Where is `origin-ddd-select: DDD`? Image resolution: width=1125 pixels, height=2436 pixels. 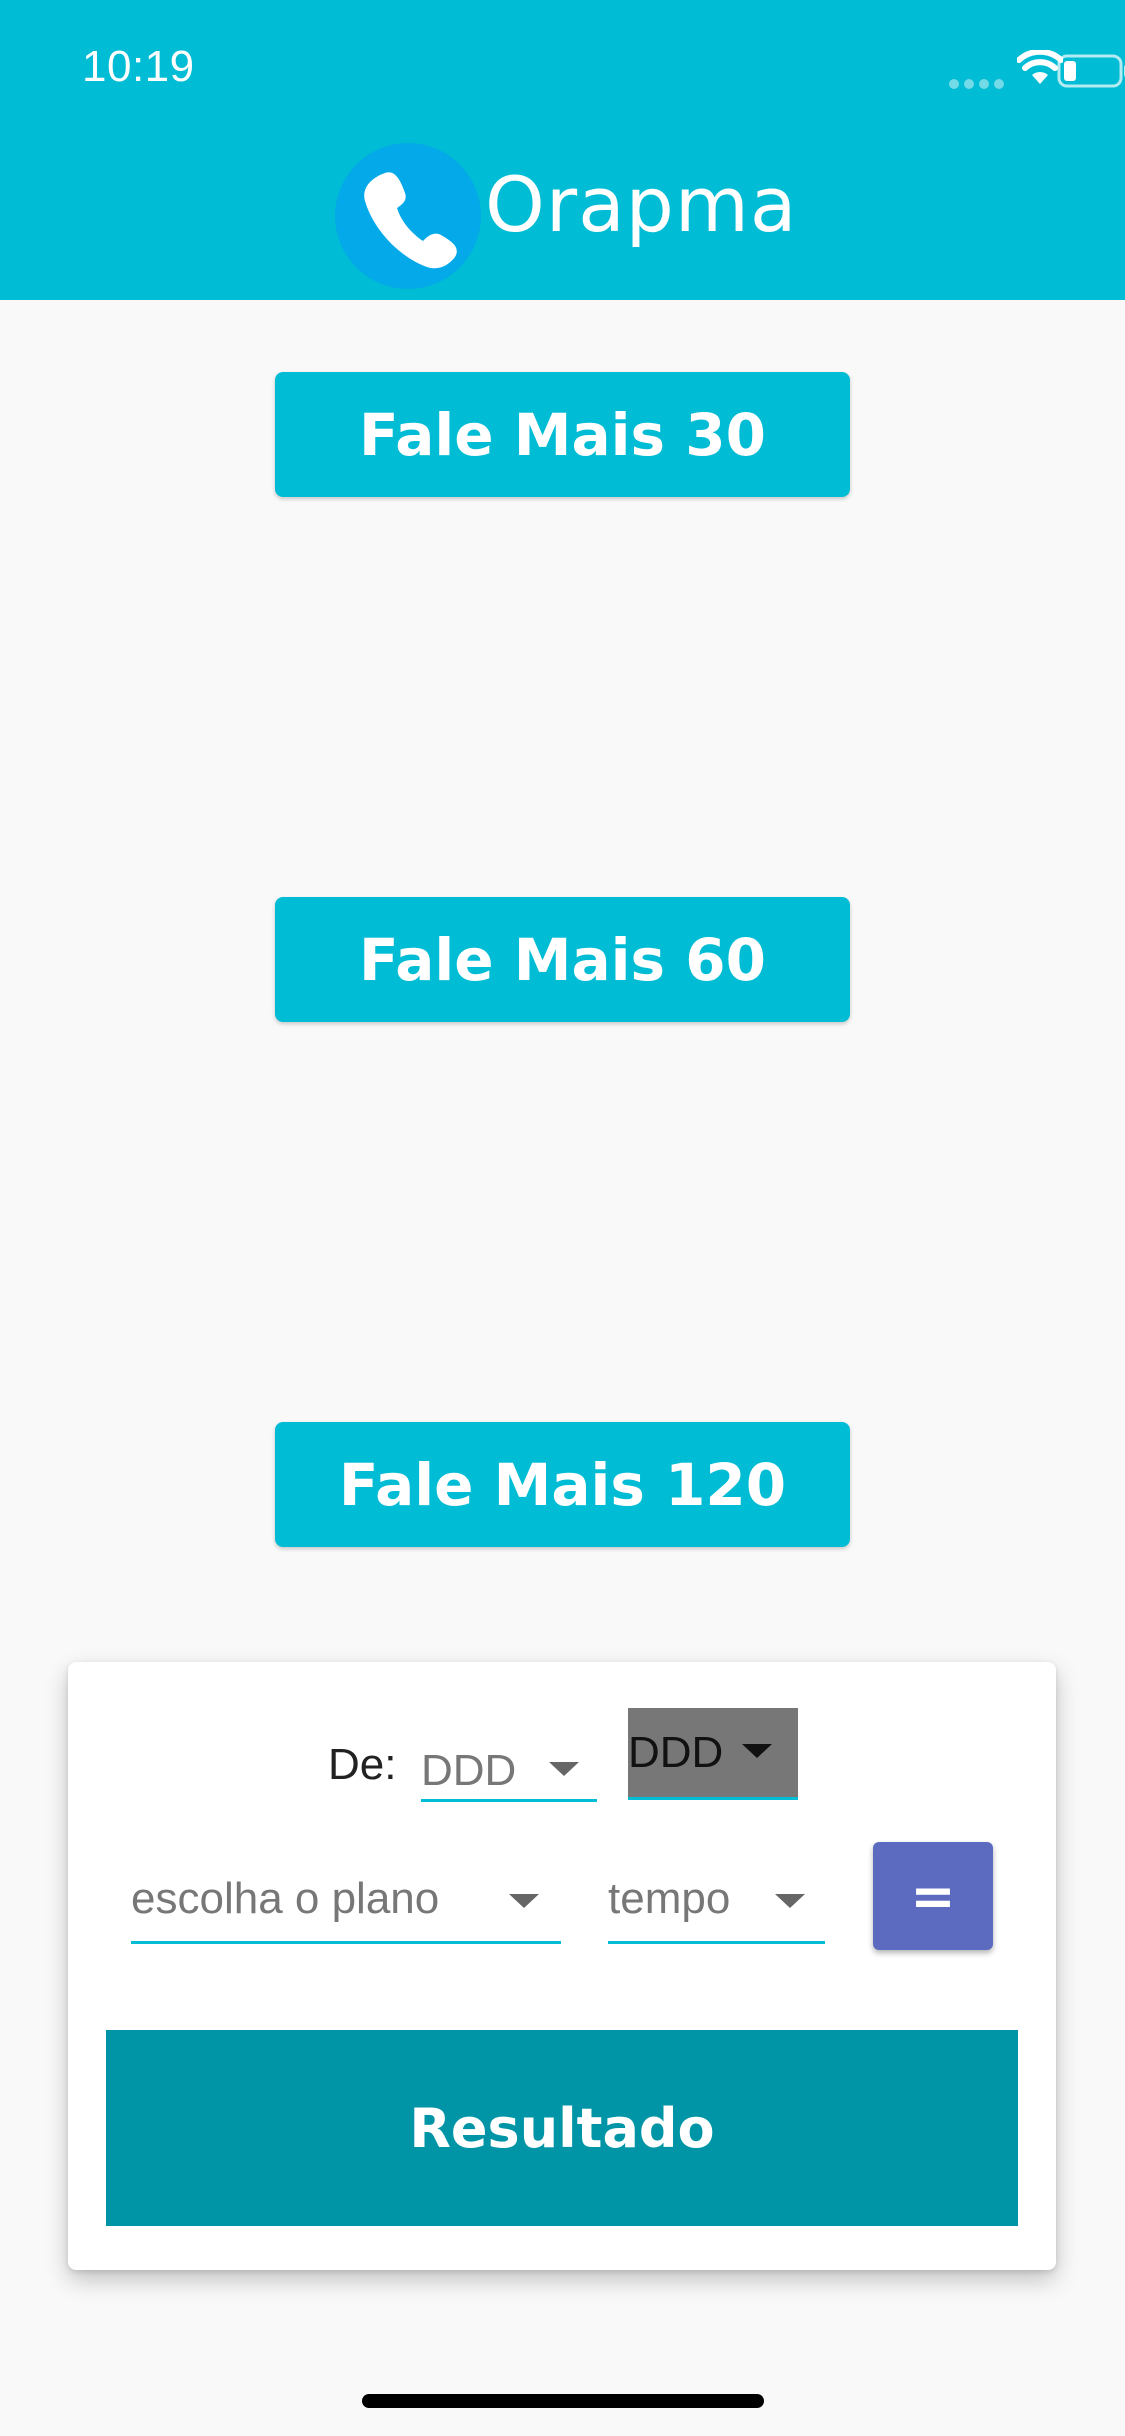 origin-ddd-select: DDD is located at coordinates (509, 1768).